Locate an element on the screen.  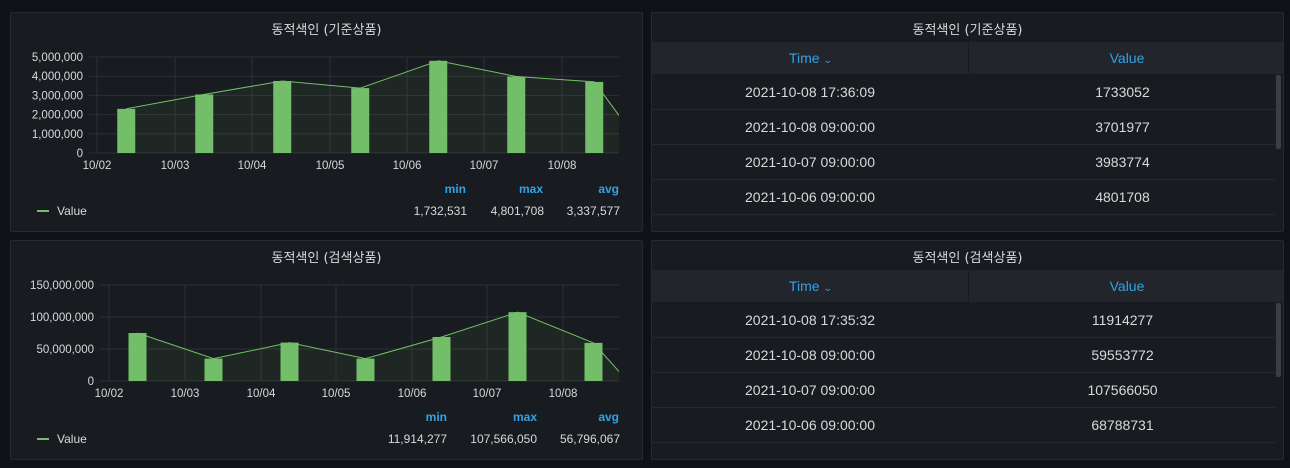
legend-min-value: 11,914,277 is located at coordinates (417, 439).